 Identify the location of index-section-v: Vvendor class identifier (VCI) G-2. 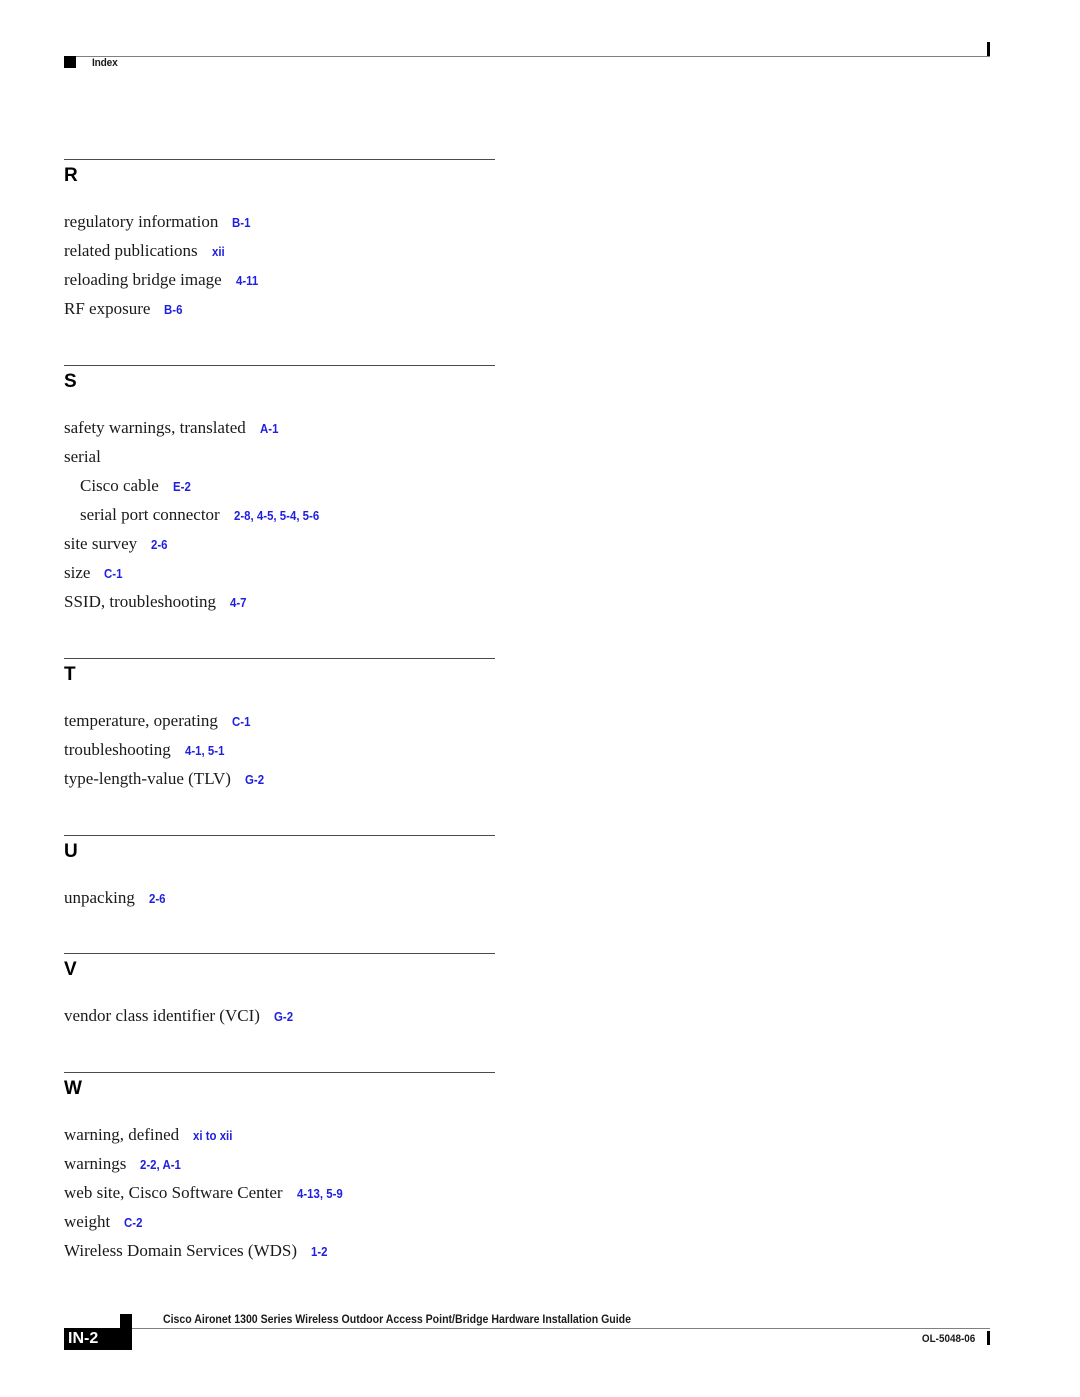
(279, 991).